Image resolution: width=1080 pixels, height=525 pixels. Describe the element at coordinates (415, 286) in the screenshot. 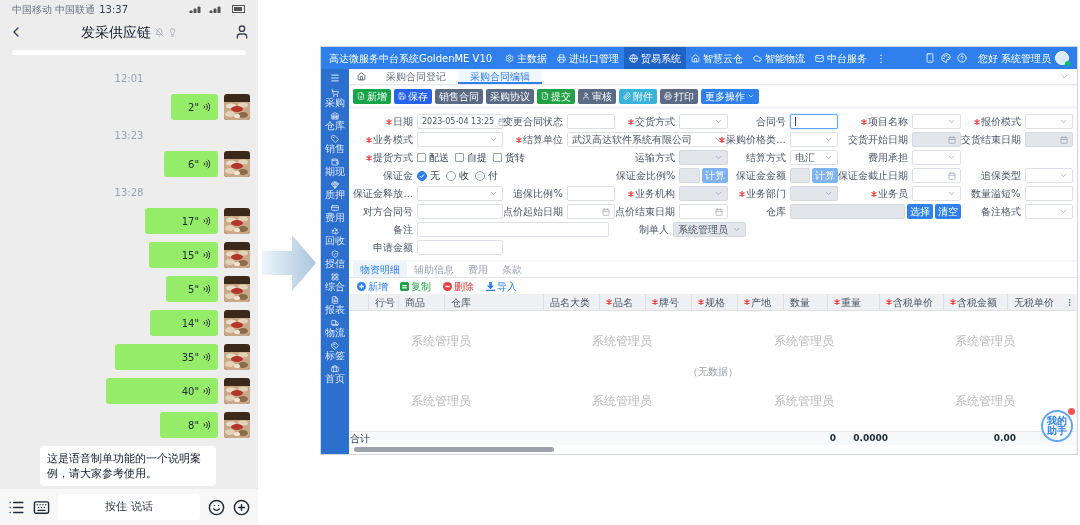

I see `detail-action-button: 复制` at that location.